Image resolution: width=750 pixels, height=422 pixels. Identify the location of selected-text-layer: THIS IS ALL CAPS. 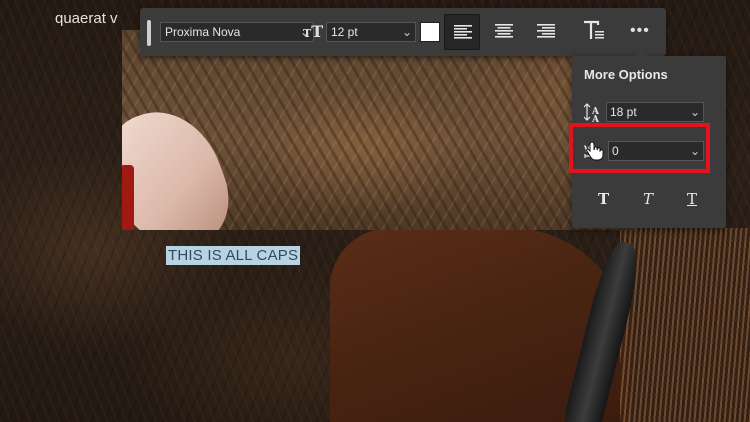
(233, 255).